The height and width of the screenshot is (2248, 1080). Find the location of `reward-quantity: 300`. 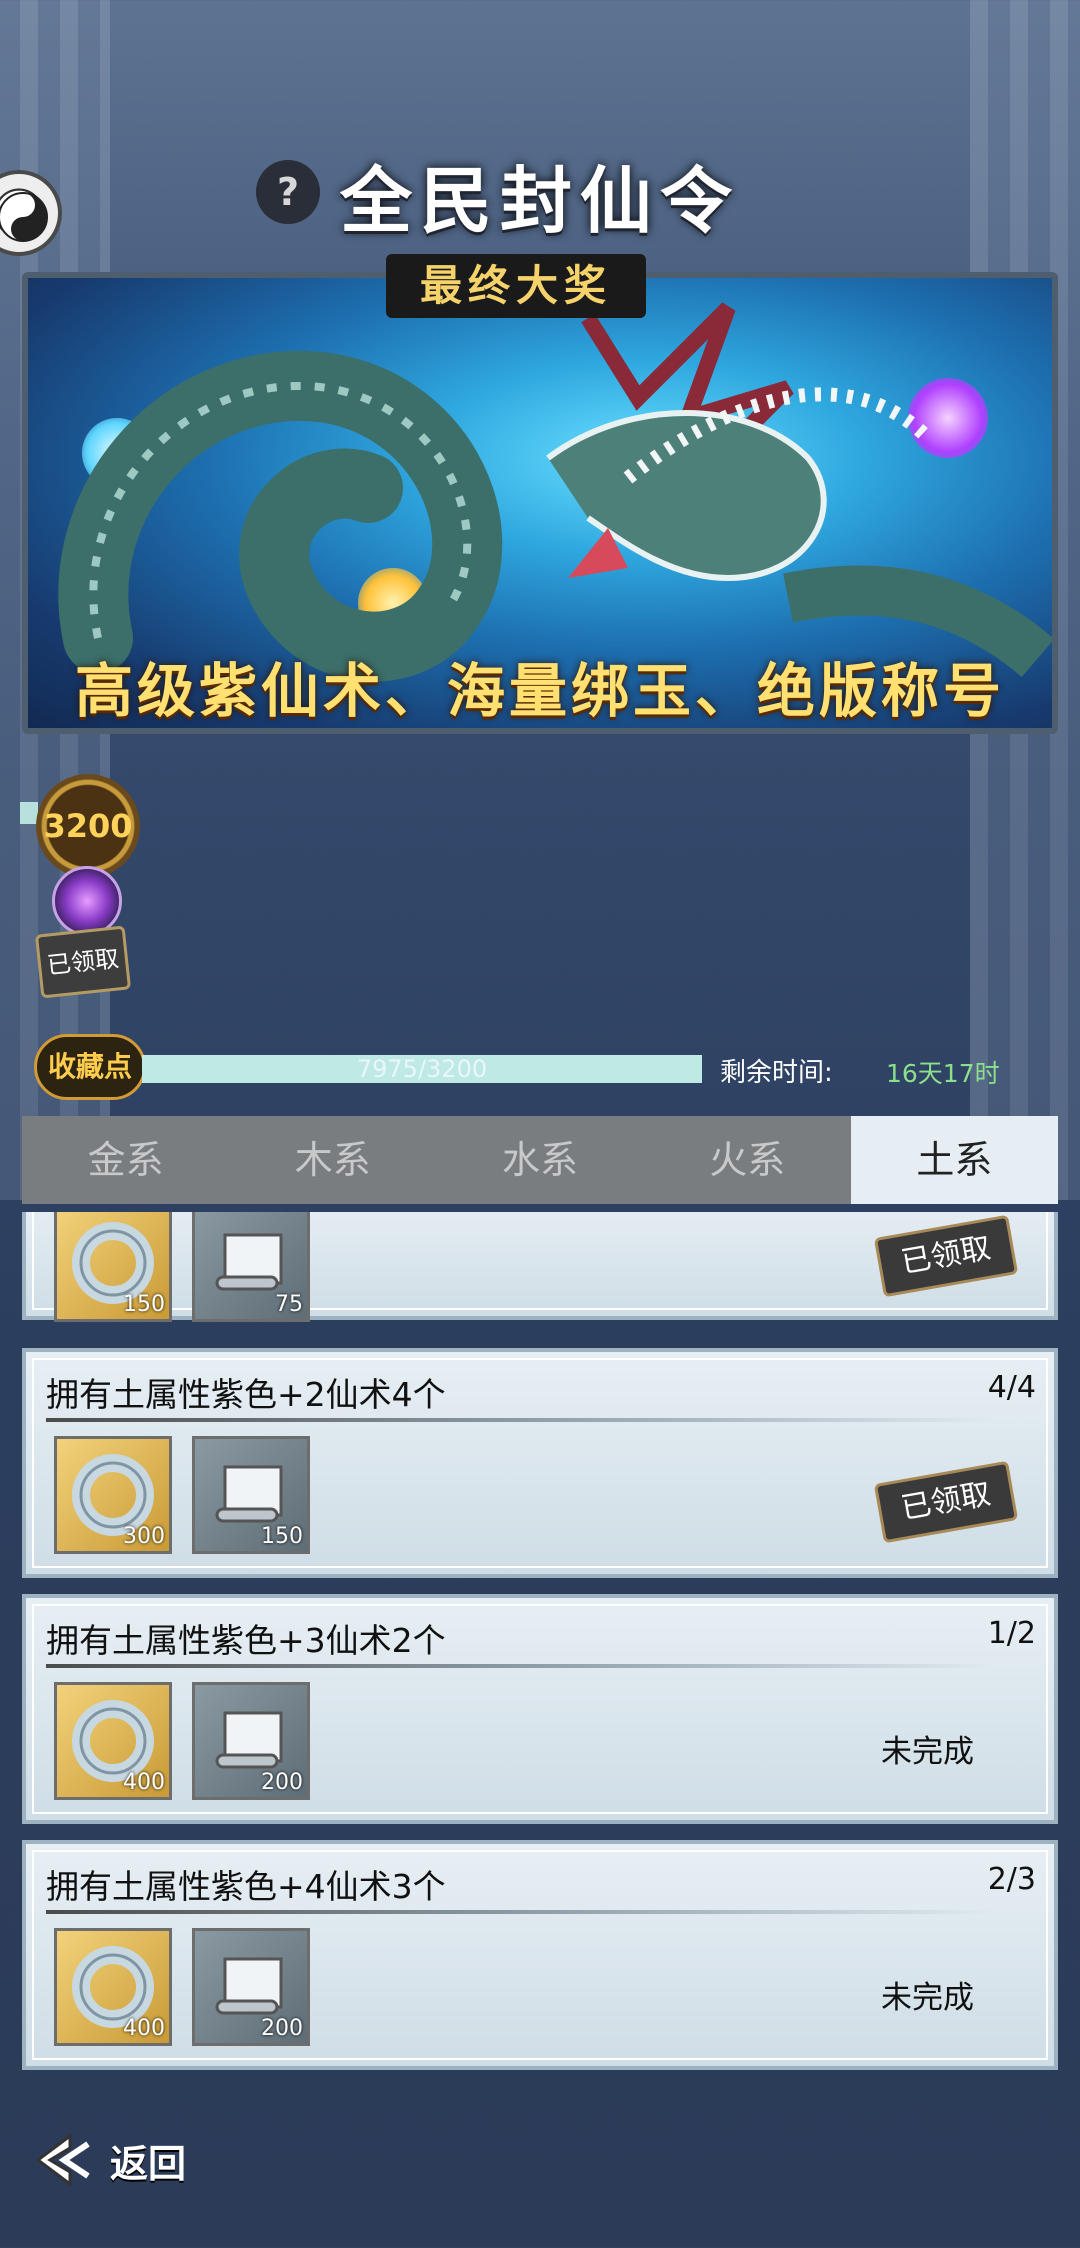

reward-quantity: 300 is located at coordinates (144, 1536).